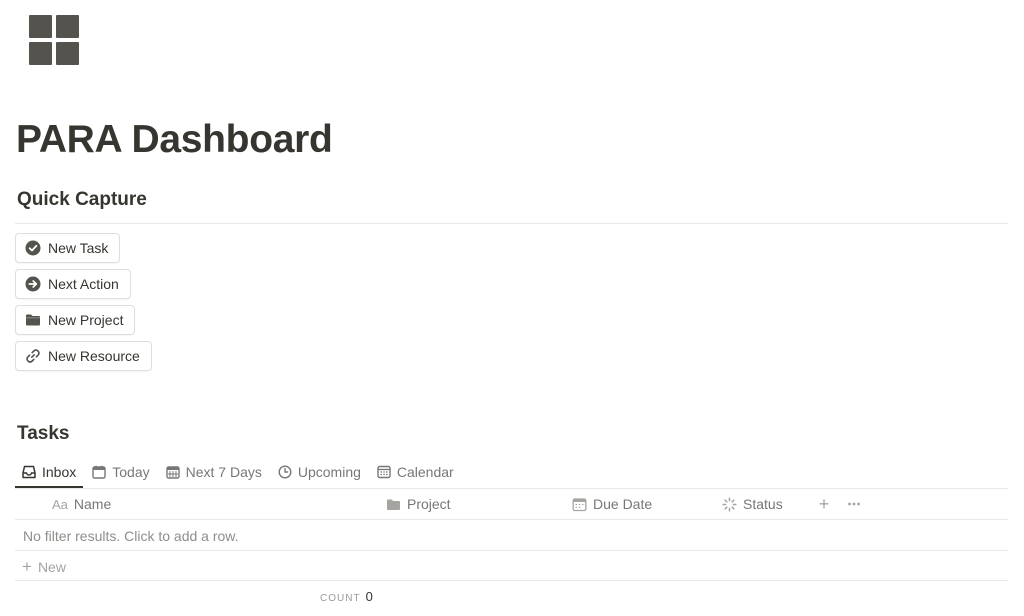 This screenshot has width=1024, height=616. I want to click on column-label: Status, so click(763, 504).